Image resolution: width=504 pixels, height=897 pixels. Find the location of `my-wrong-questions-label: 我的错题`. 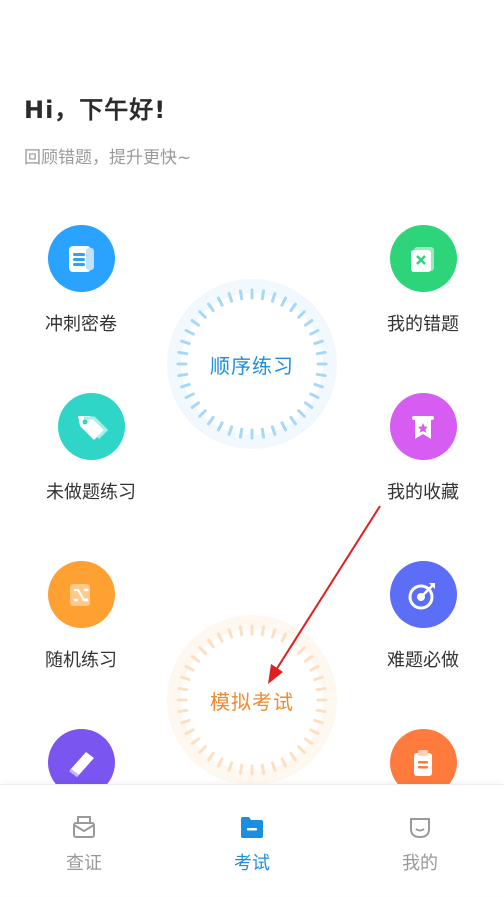

my-wrong-questions-label: 我的错题 is located at coordinates (423, 324).